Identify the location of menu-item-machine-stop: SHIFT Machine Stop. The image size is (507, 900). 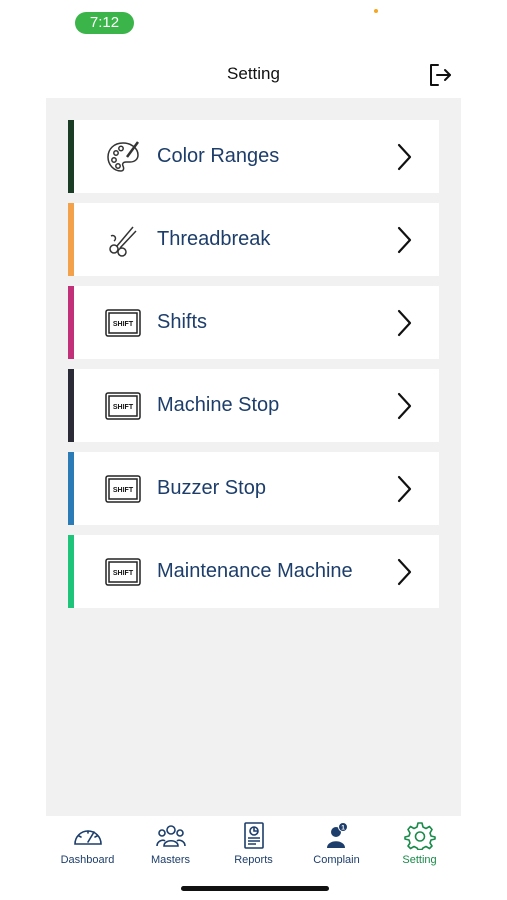
(253, 405).